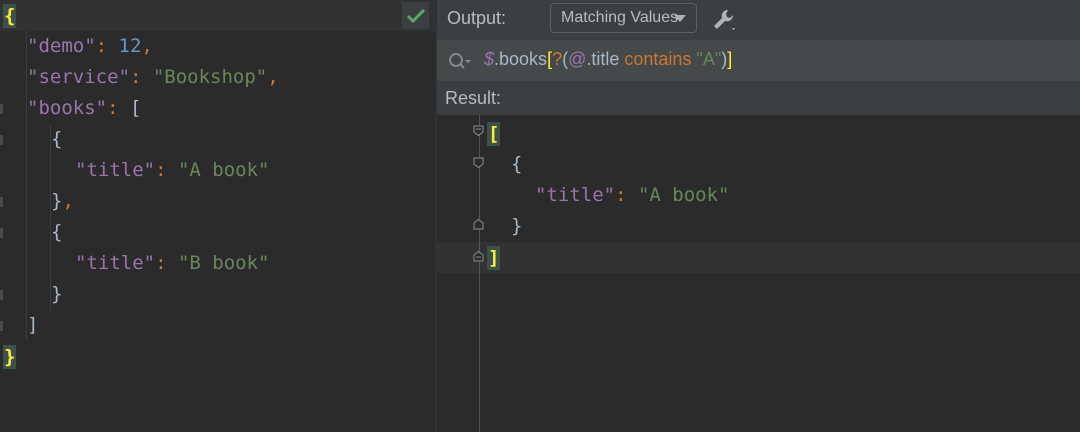 The width and height of the screenshot is (1080, 432). Describe the element at coordinates (557, 59) in the screenshot. I see `query-token: ?` at that location.